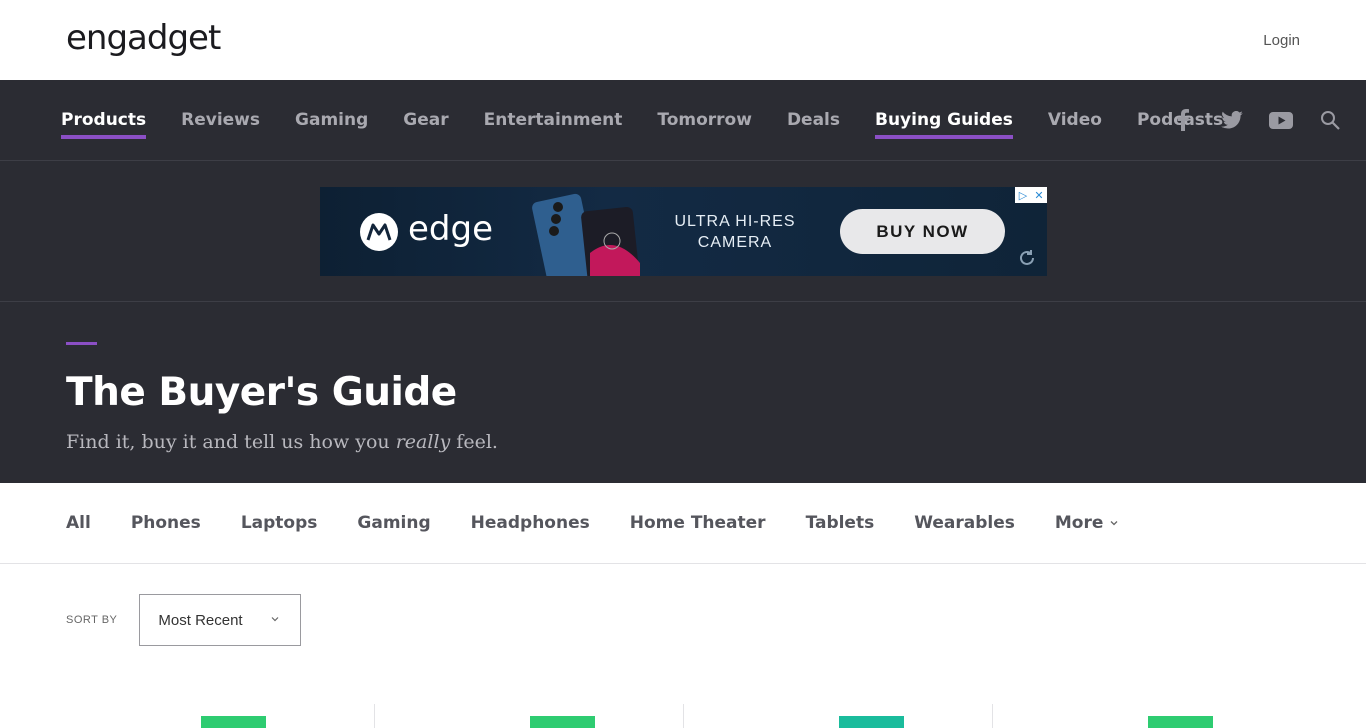  What do you see at coordinates (530, 523) in the screenshot?
I see `category-headphones: Headphones` at bounding box center [530, 523].